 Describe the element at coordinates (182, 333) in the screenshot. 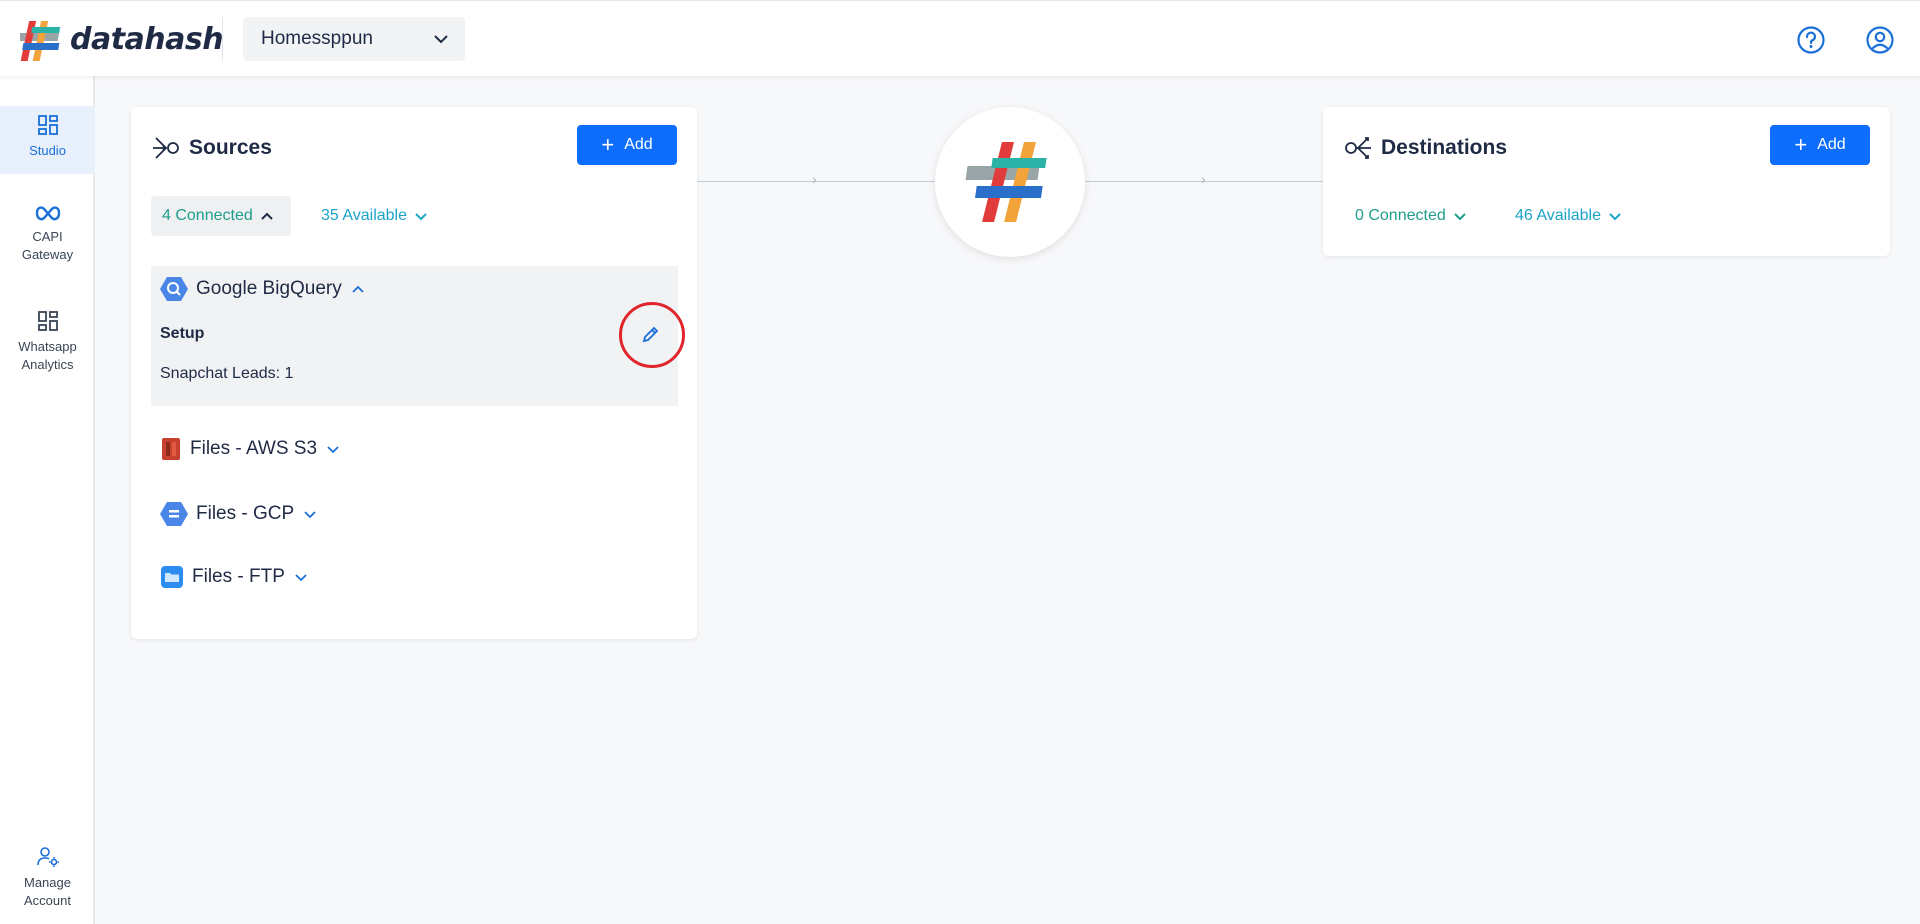

I see `setup-label: Setup` at that location.